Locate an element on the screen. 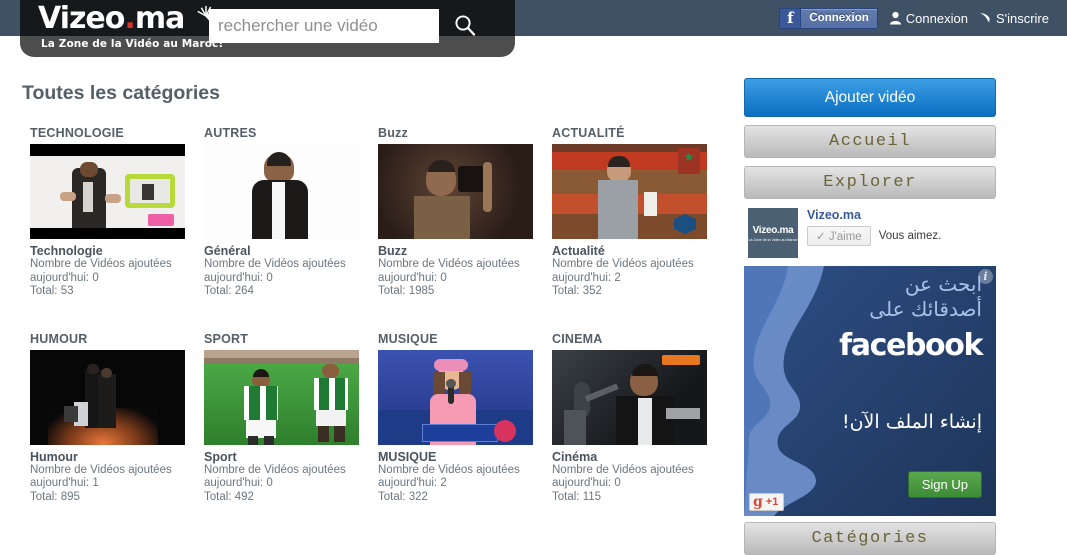  today-value: 1 is located at coordinates (95, 483).